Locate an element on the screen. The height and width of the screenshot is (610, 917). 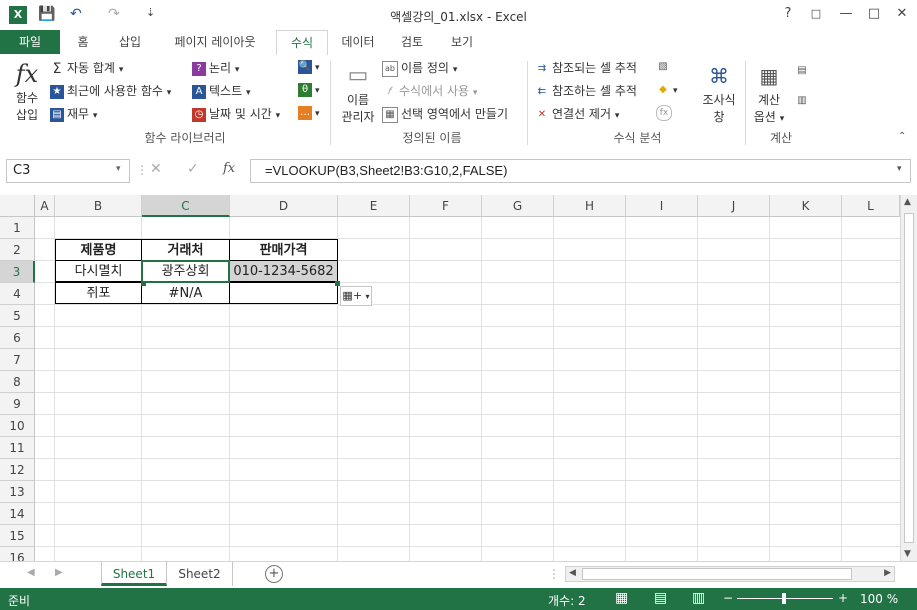
row-header-8: 8 is located at coordinates (17, 382).